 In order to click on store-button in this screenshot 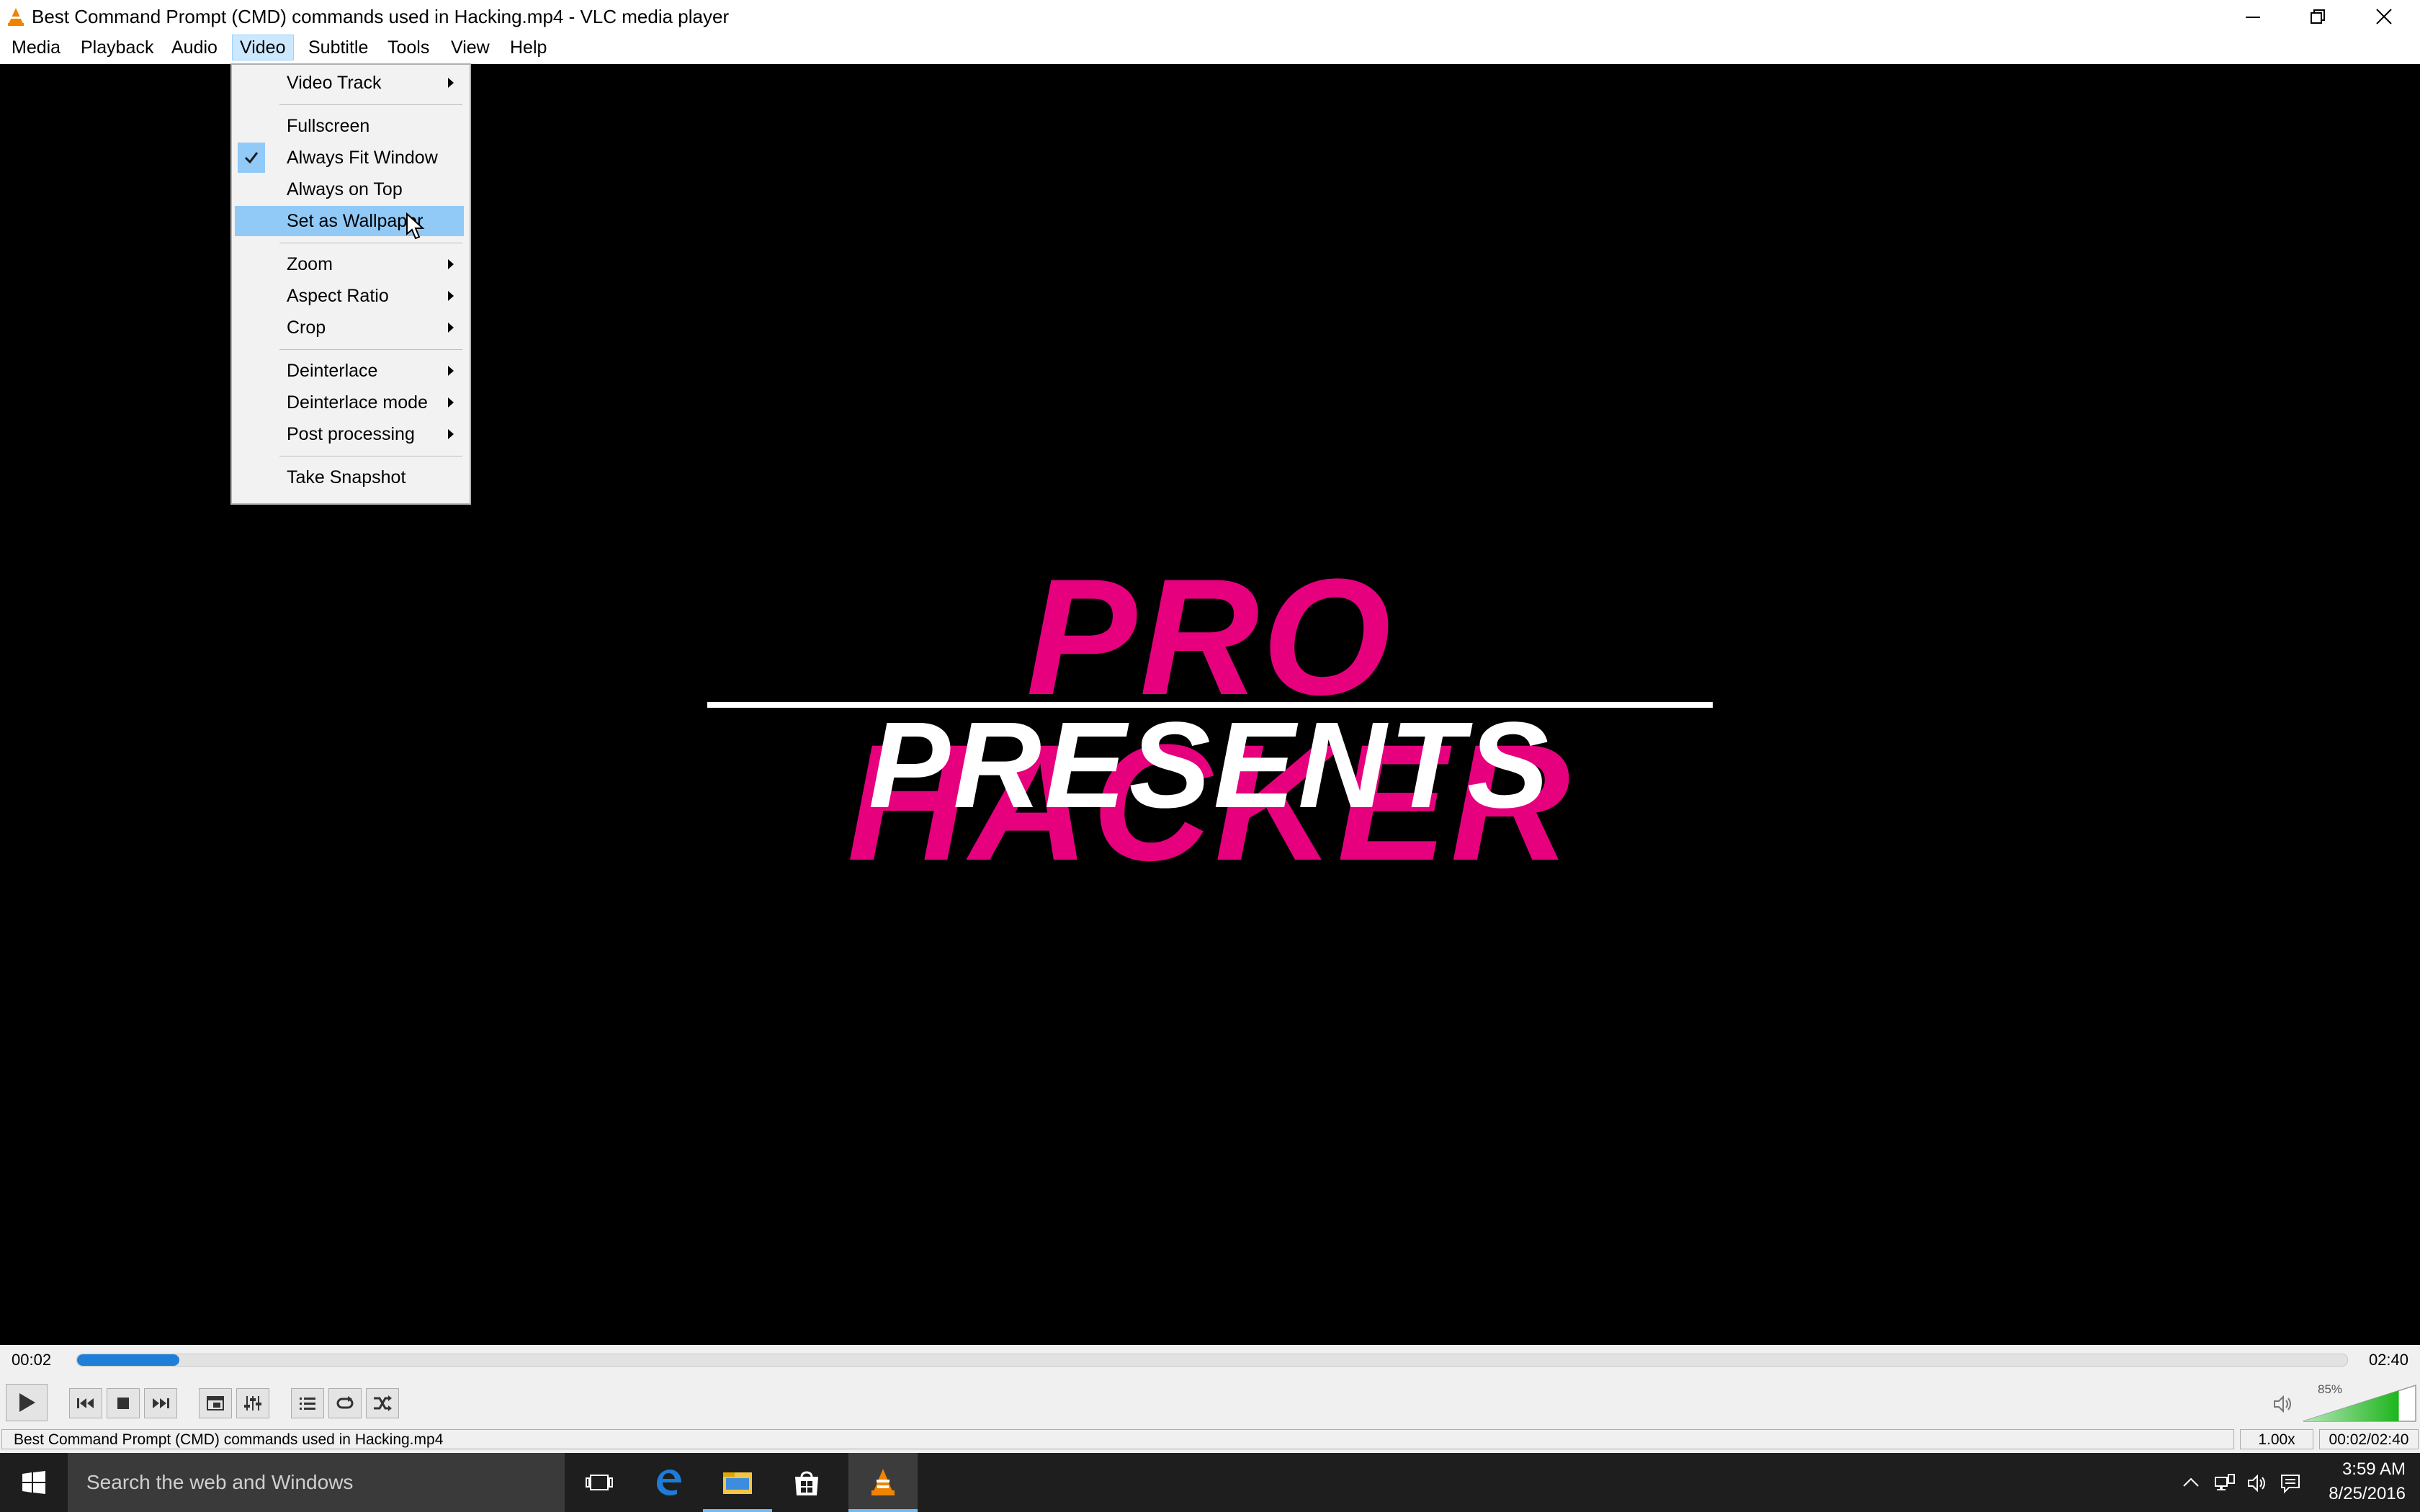, I will do `click(807, 1482)`.